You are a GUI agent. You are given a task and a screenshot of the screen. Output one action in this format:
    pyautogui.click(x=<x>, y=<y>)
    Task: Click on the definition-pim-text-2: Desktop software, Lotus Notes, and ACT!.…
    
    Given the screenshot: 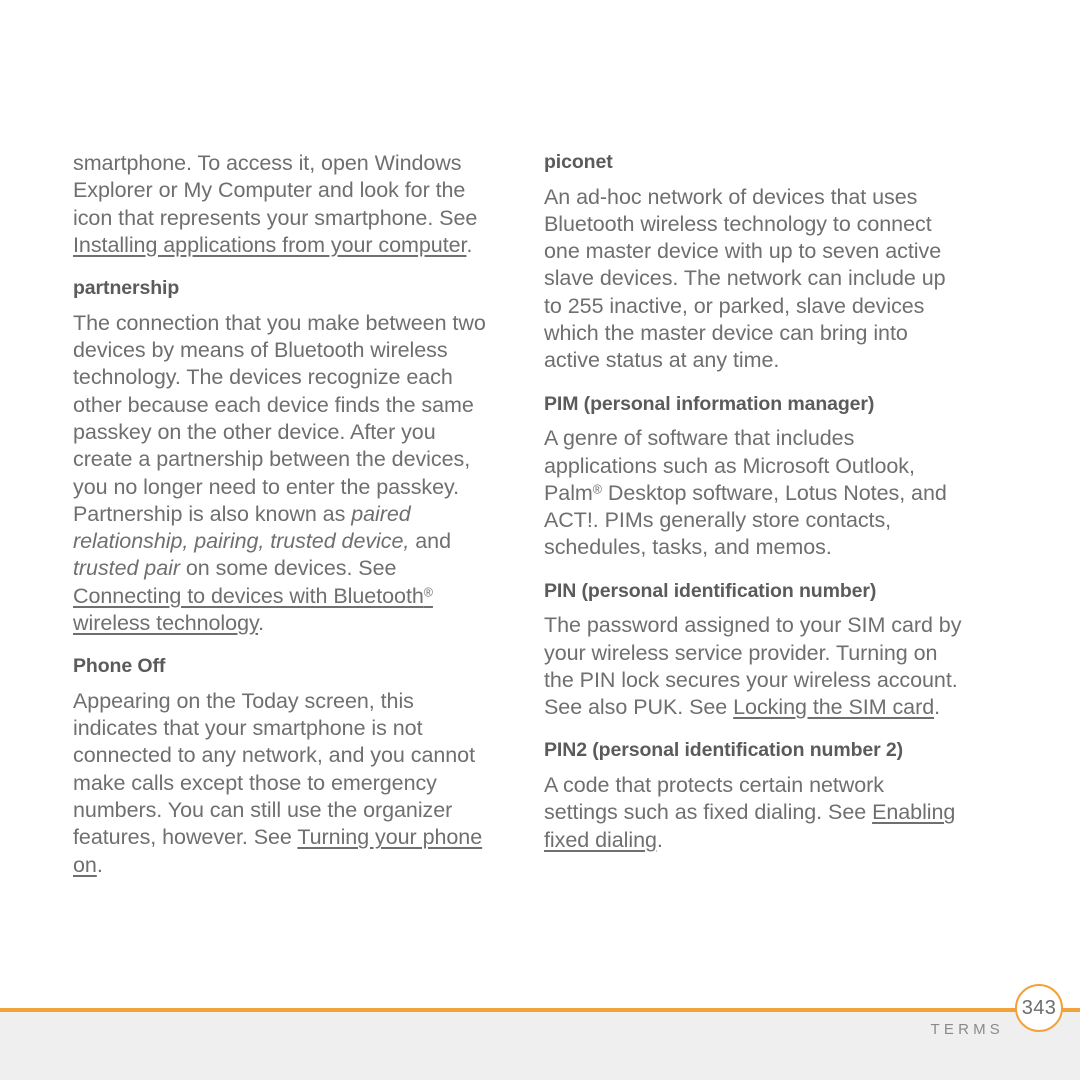 What is the action you would take?
    pyautogui.click(x=745, y=520)
    